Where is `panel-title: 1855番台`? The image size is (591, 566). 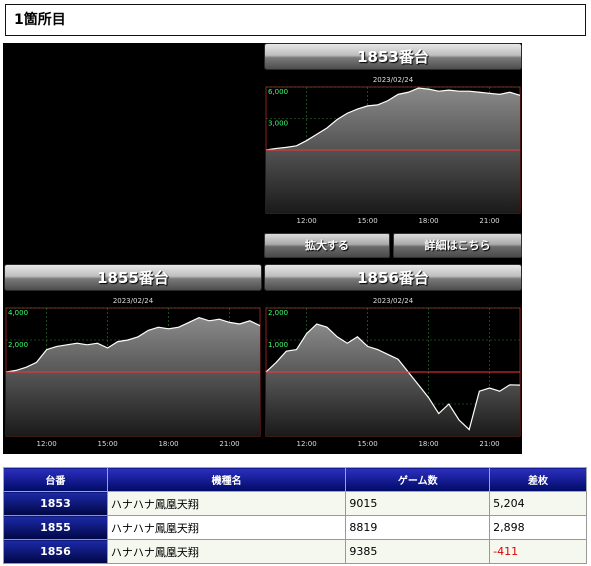
panel-title: 1855番台 is located at coordinates (133, 277).